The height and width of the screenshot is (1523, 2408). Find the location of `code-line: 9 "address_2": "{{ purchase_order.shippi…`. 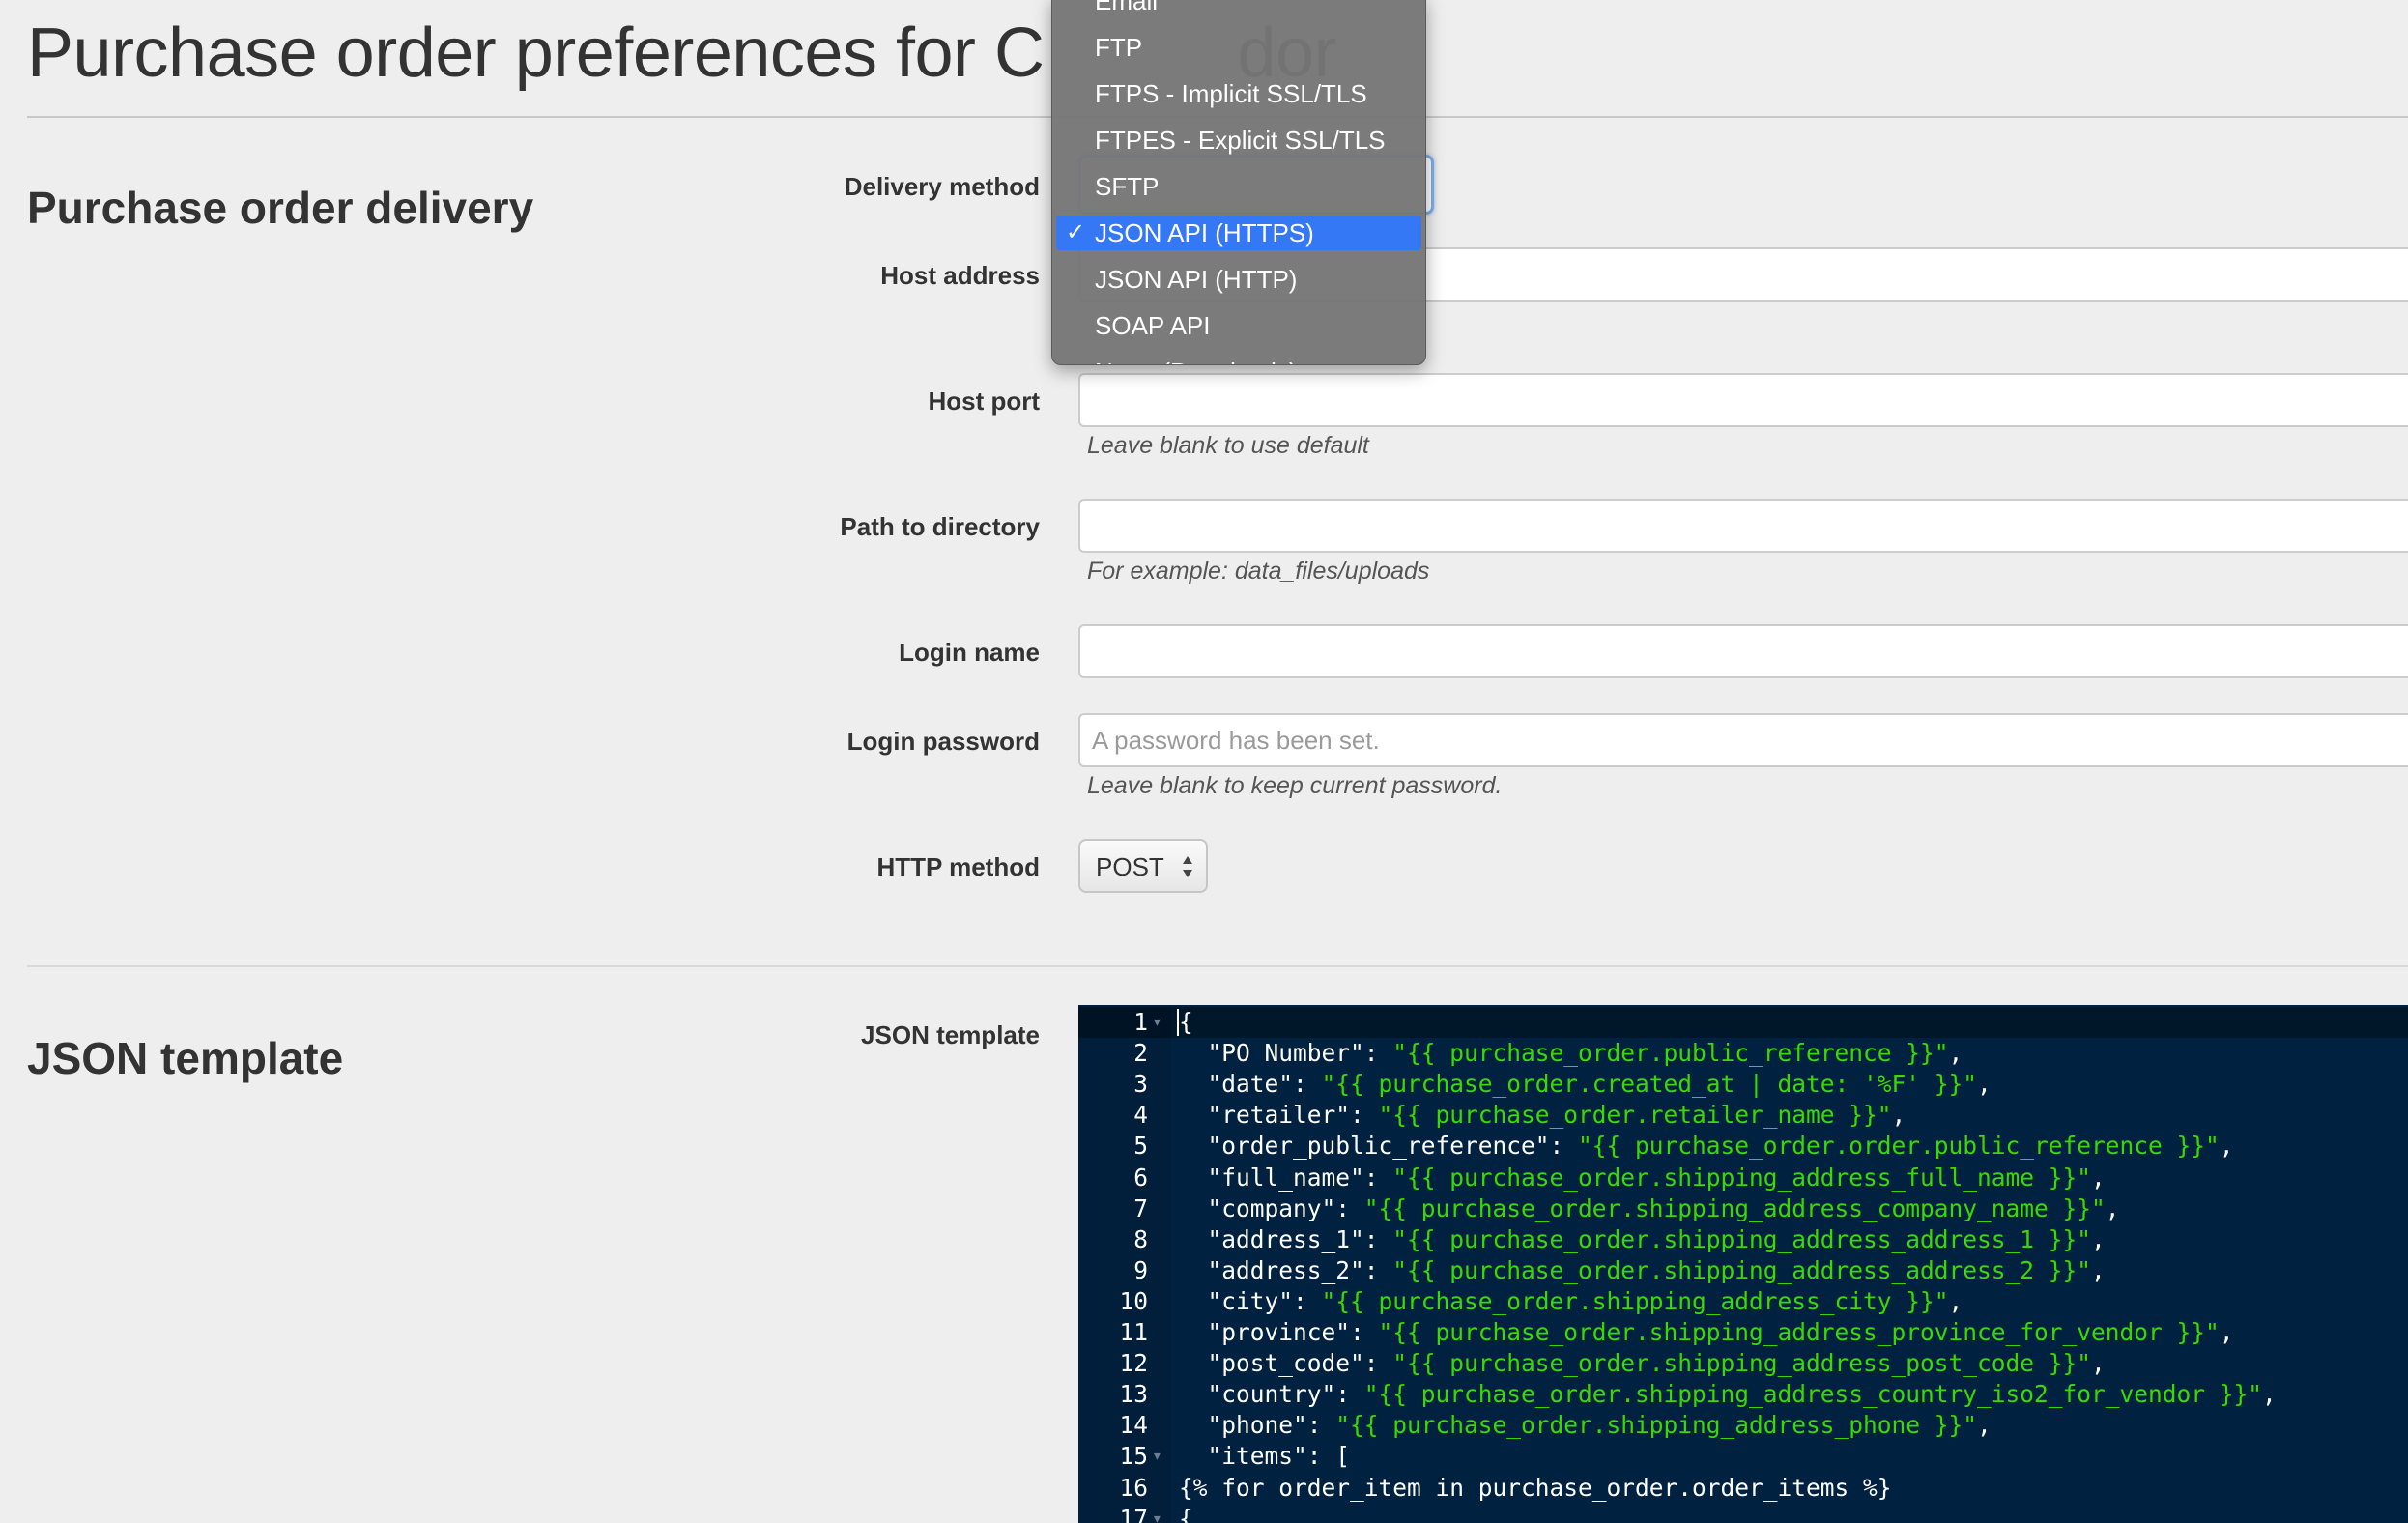

code-line: 9 "address_2": "{{ purchase_order.shippi… is located at coordinates (1743, 1270).